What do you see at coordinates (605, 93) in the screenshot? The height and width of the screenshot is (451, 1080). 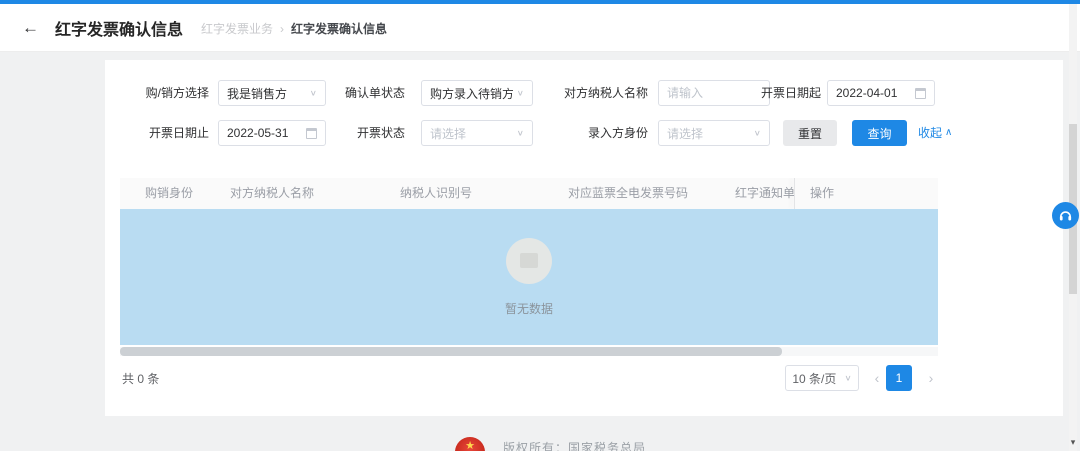 I see `counterparty-name-label: 对方纳税人名称` at bounding box center [605, 93].